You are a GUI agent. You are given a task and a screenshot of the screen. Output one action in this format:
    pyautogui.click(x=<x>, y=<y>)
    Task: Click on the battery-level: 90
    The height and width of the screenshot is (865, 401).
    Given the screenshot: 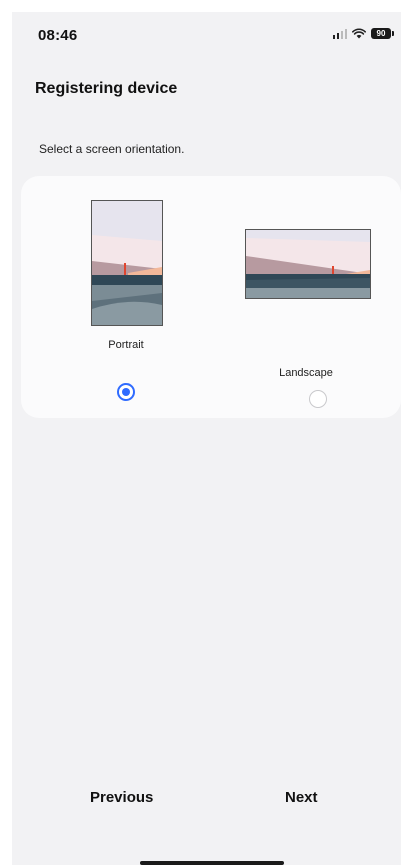 What is the action you would take?
    pyautogui.click(x=381, y=33)
    